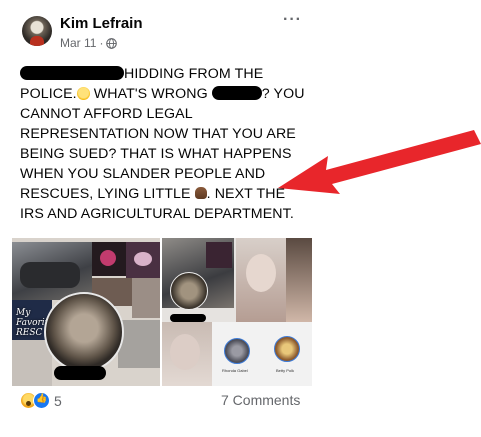 This screenshot has height=437, width=481. Describe the element at coordinates (107, 194) in the screenshot. I see `post-text-segment: RESCUES, LYING LITTLE` at that location.